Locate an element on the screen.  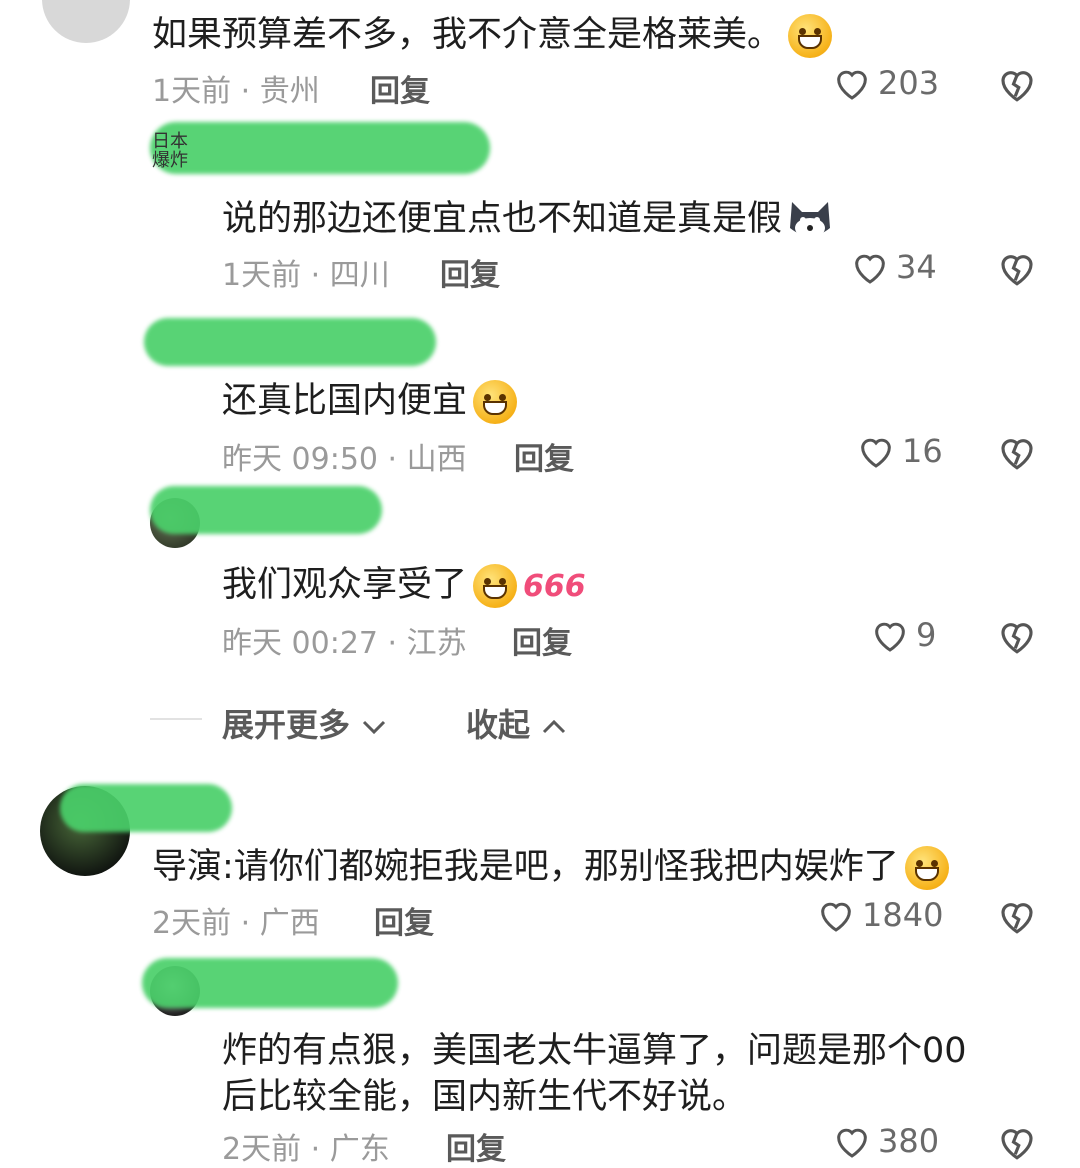
comment-time-location: 1天前 · 四川 is located at coordinates (306, 275).